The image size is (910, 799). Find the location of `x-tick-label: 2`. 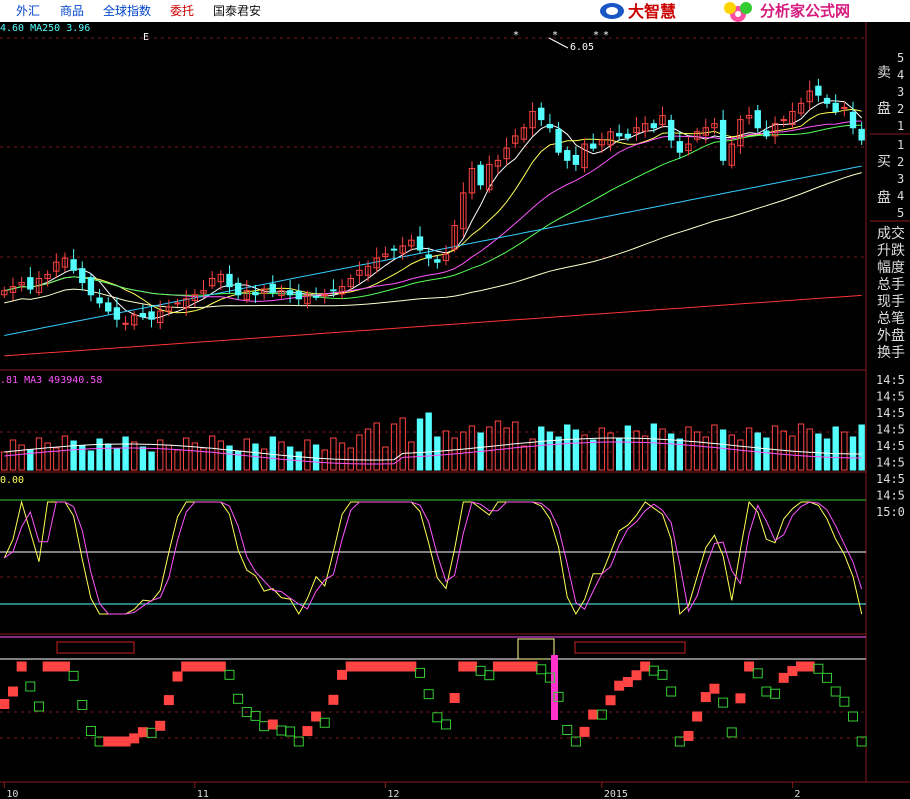

x-tick-label: 2 is located at coordinates (797, 794).